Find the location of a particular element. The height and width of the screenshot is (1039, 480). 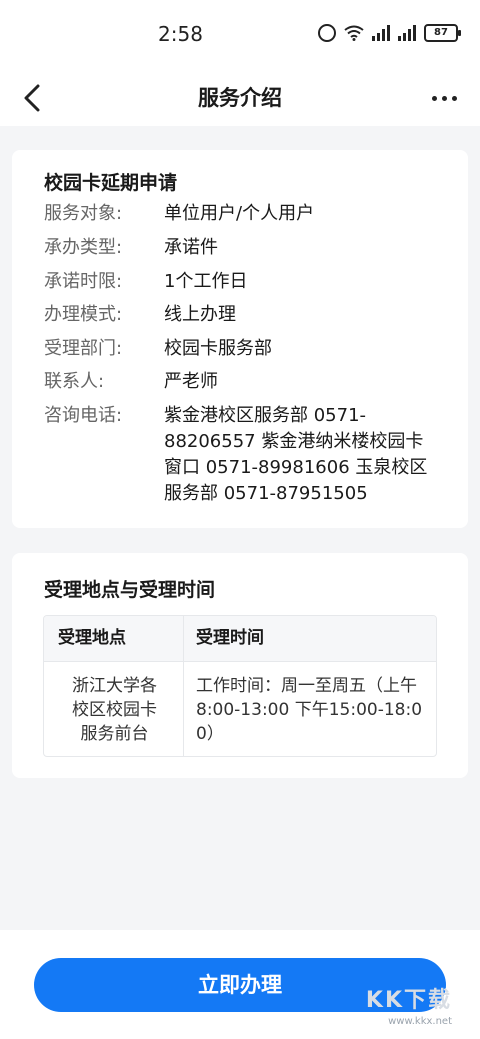

info-key: 办理模式: is located at coordinates (83, 314).